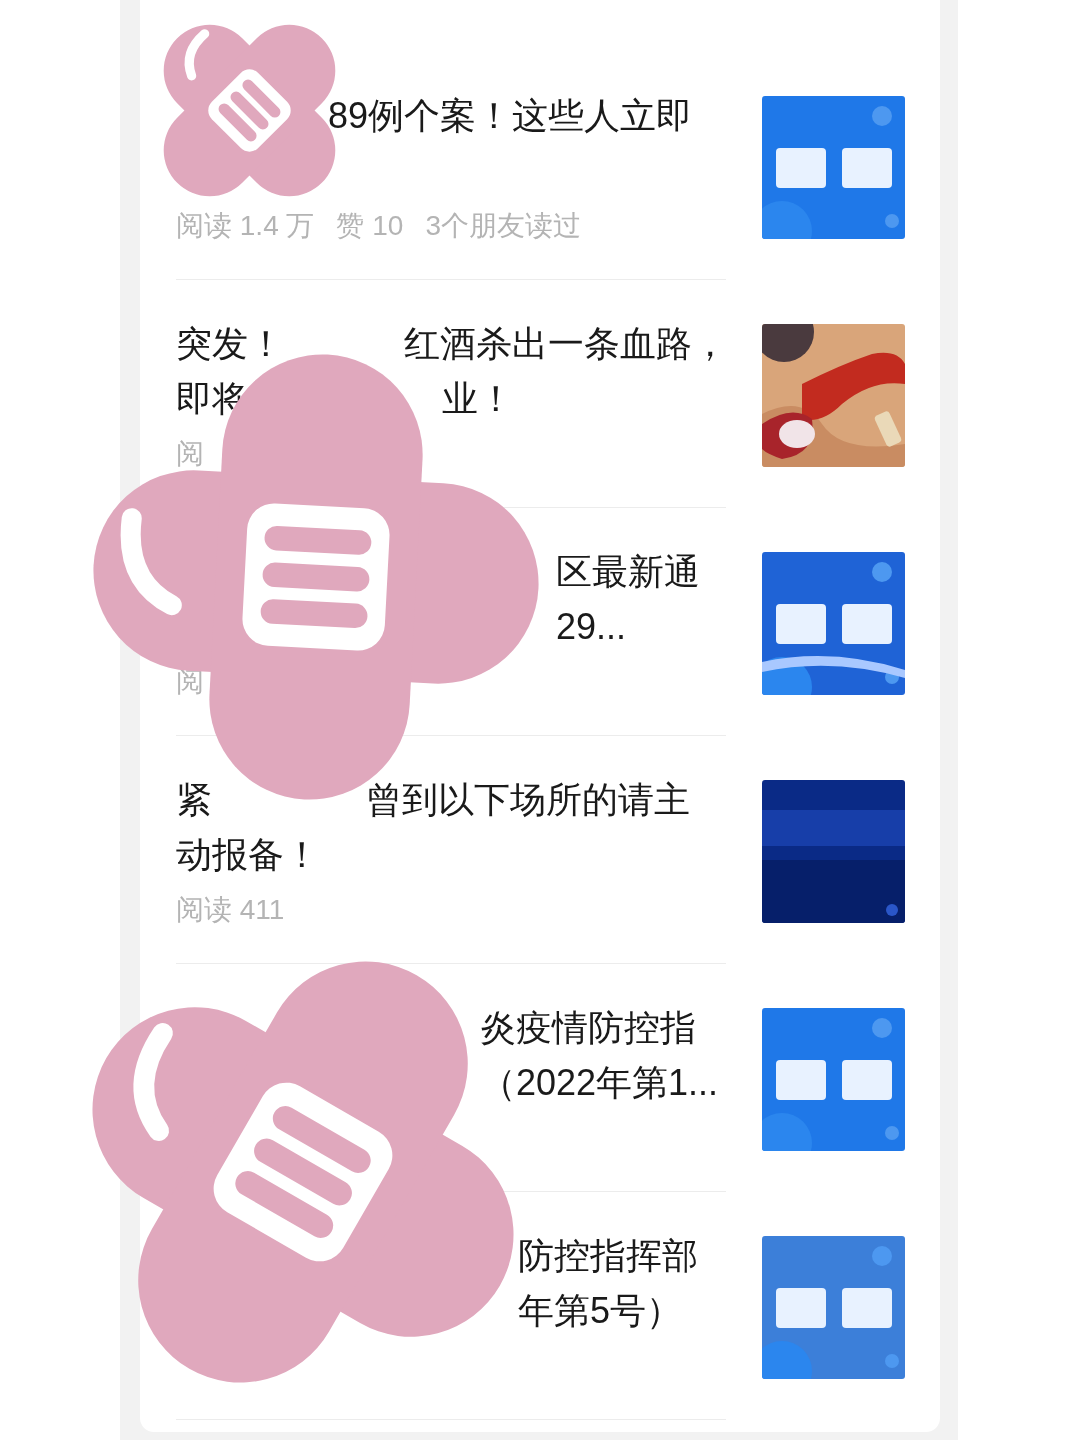  I want to click on article-title: 炎疫情防控指, so click(588, 1028).